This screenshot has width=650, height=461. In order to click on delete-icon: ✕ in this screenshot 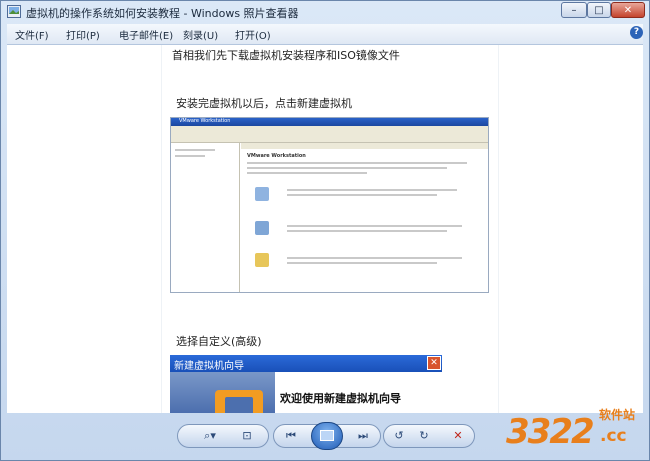, I will do `click(458, 436)`.